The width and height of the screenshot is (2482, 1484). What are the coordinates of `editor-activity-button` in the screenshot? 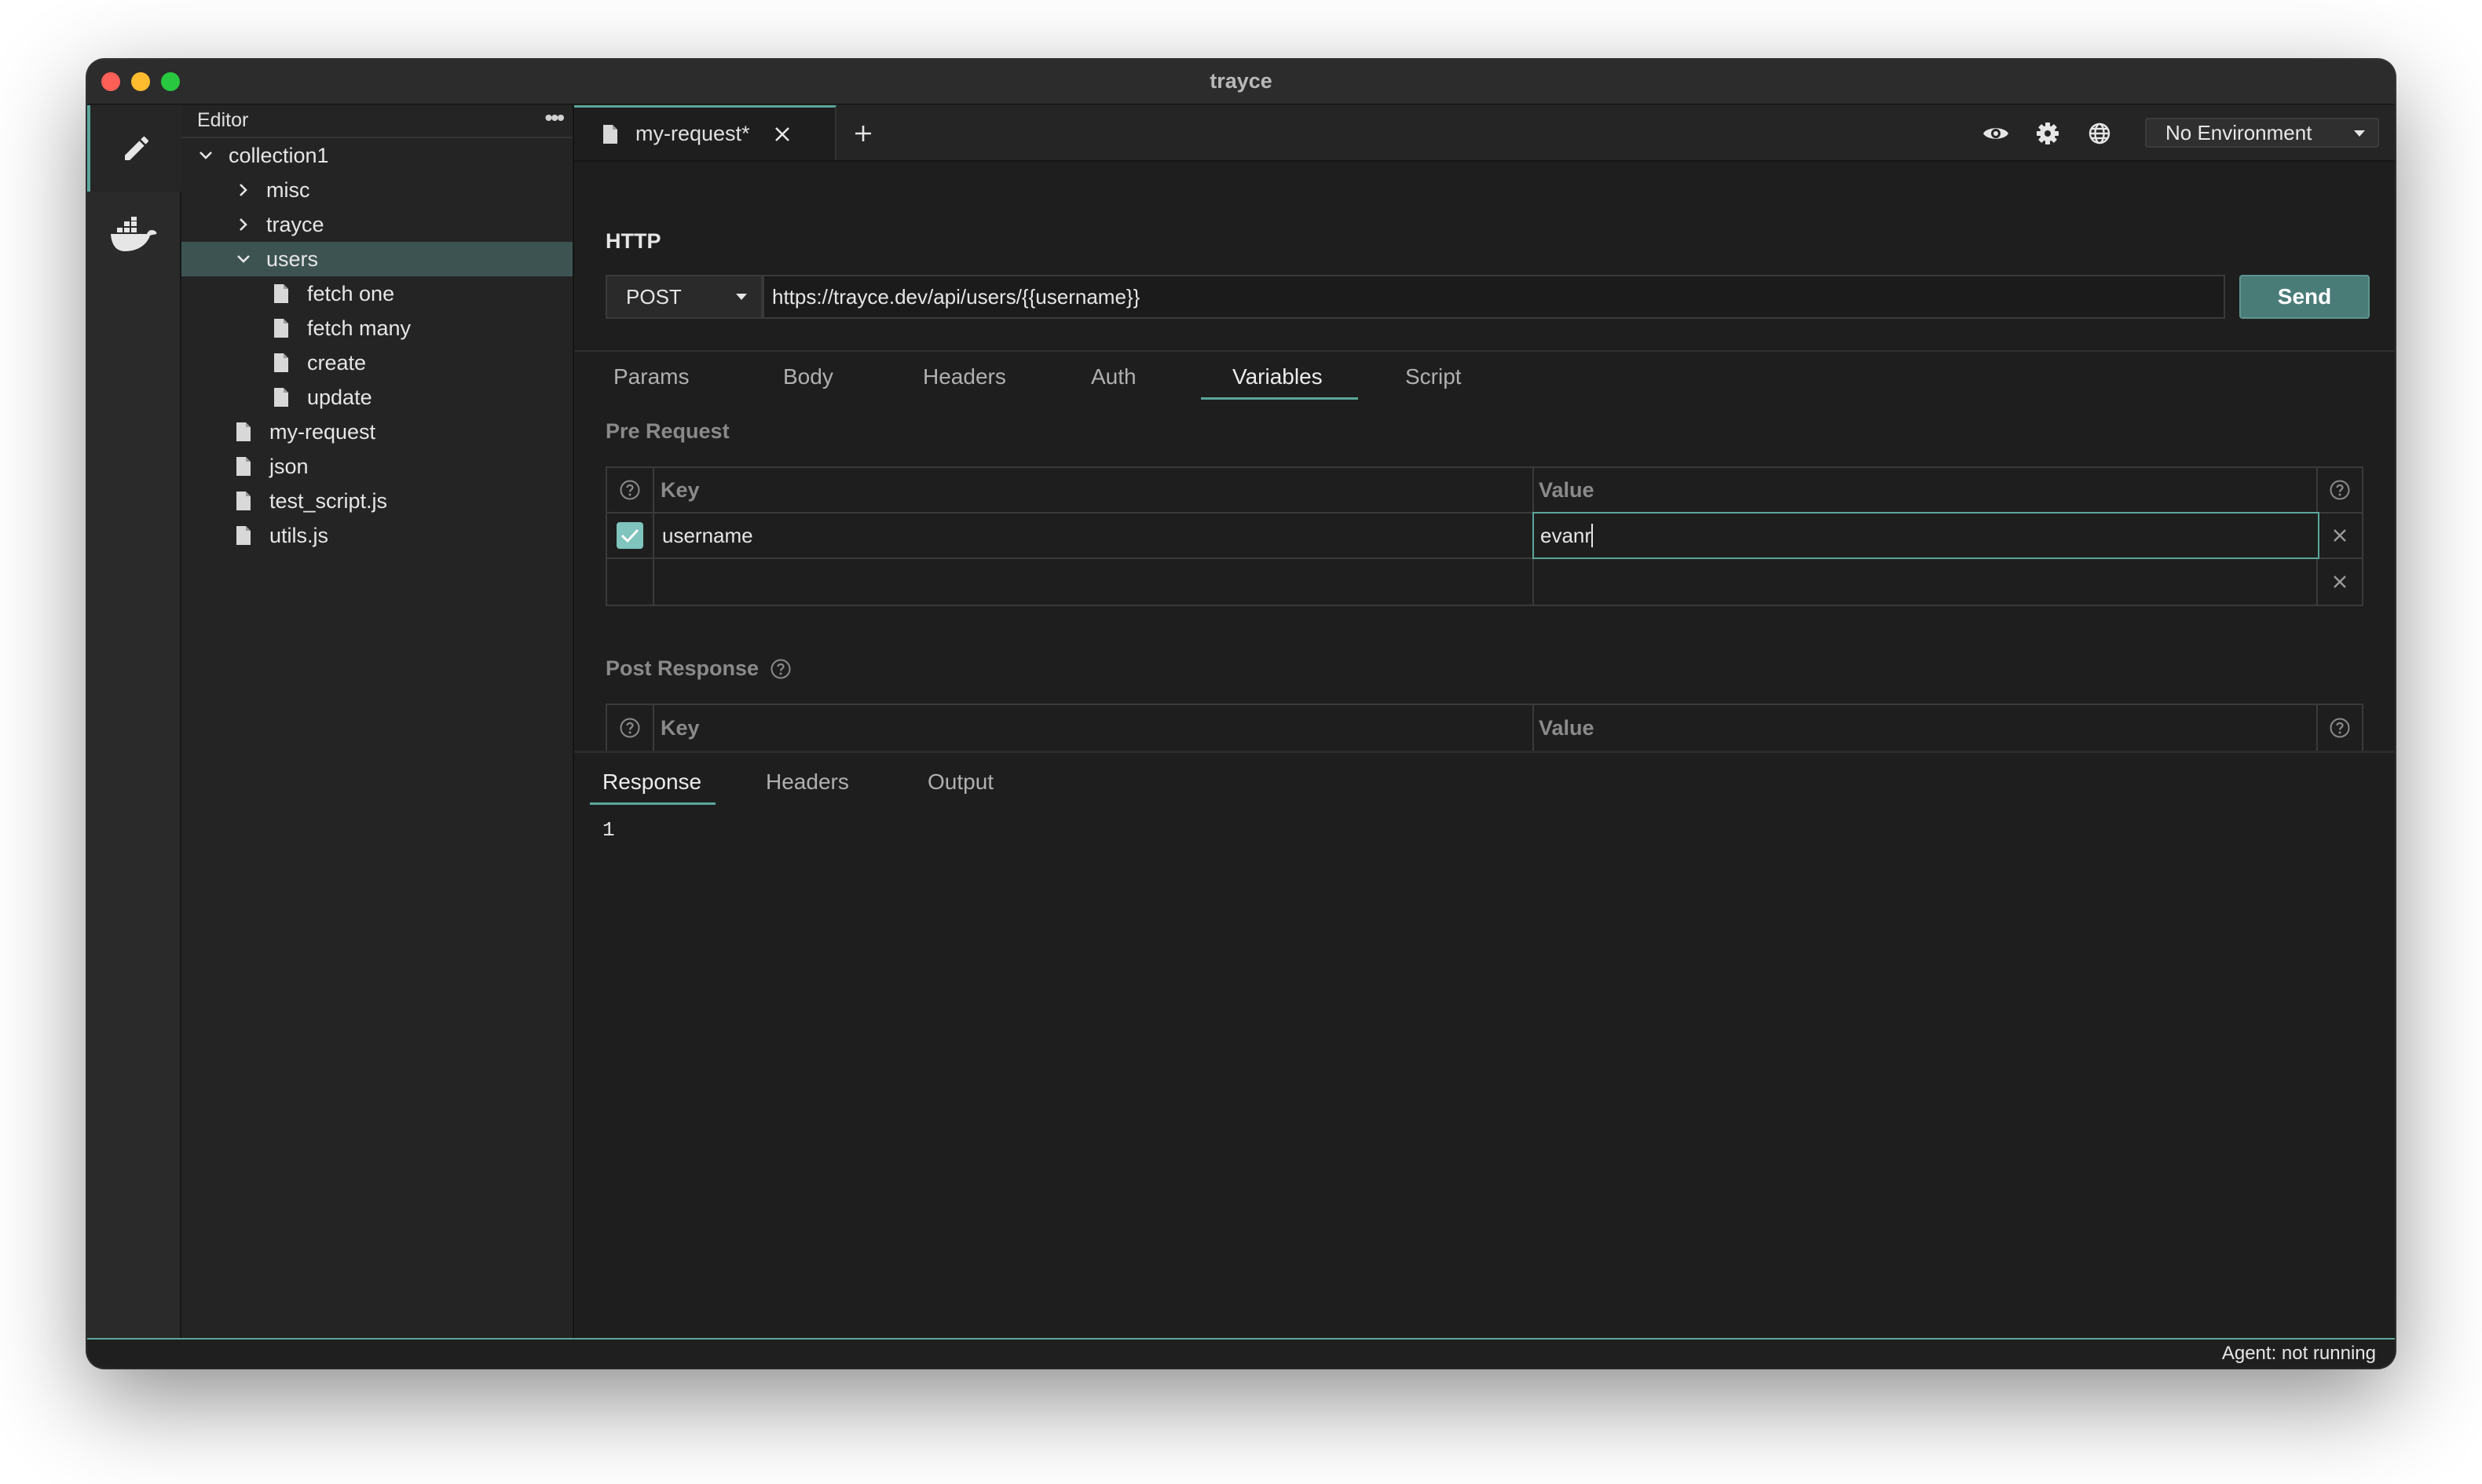 It's located at (135, 149).